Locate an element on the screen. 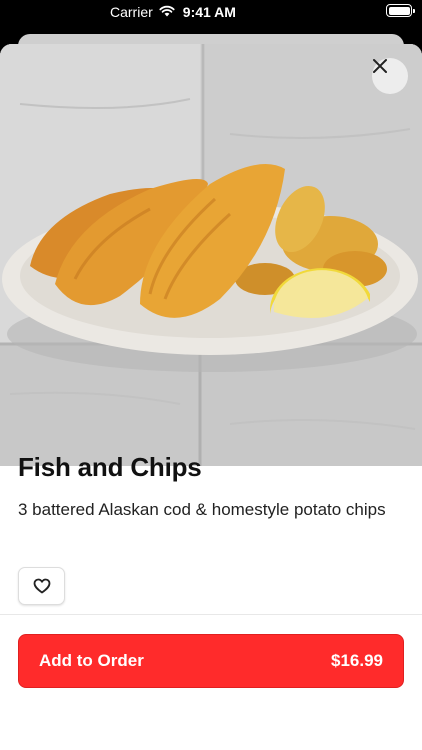 This screenshot has height=750, width=422. status-info: Carrier 9:41 AM is located at coordinates (173, 12).